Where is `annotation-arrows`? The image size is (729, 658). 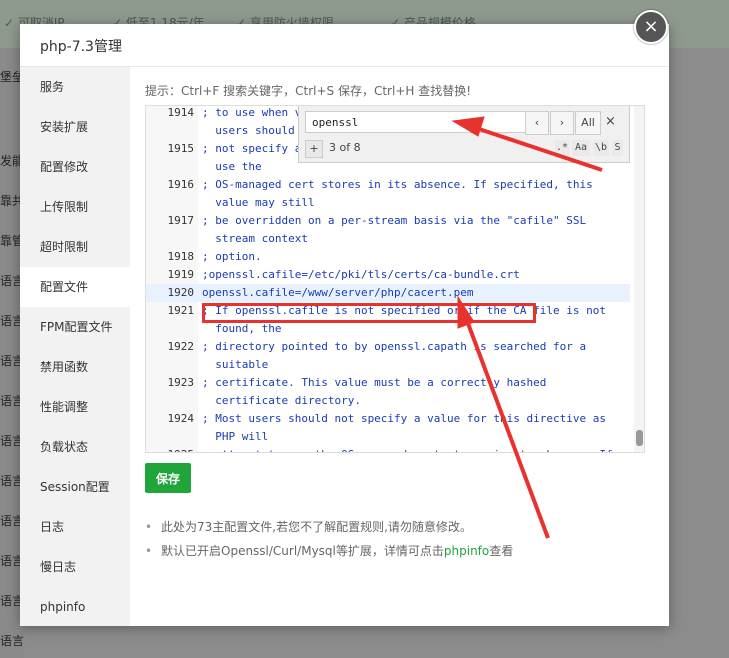
annotation-arrows is located at coordinates (527, 327).